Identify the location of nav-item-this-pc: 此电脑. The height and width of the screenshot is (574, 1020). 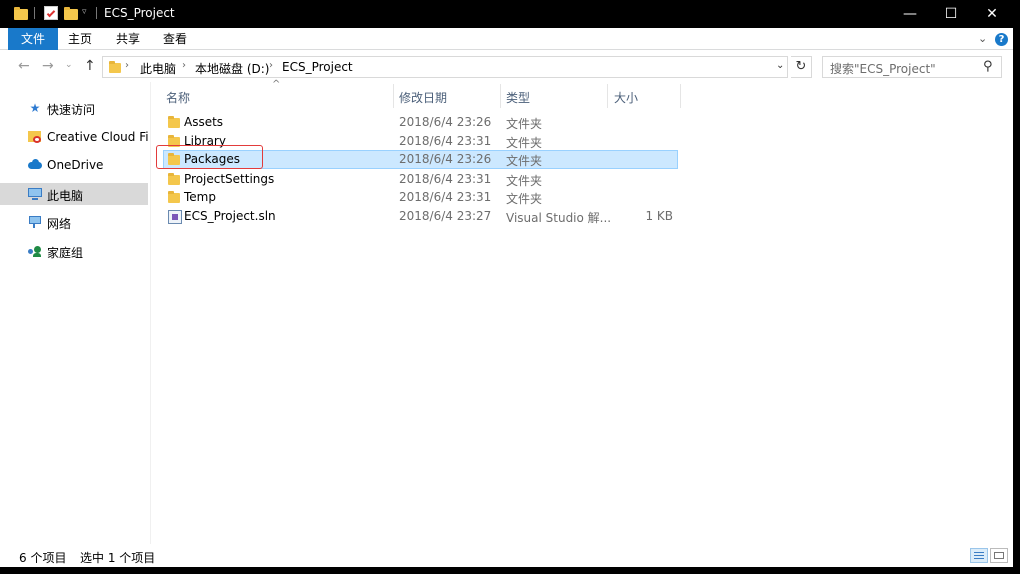
(74, 194).